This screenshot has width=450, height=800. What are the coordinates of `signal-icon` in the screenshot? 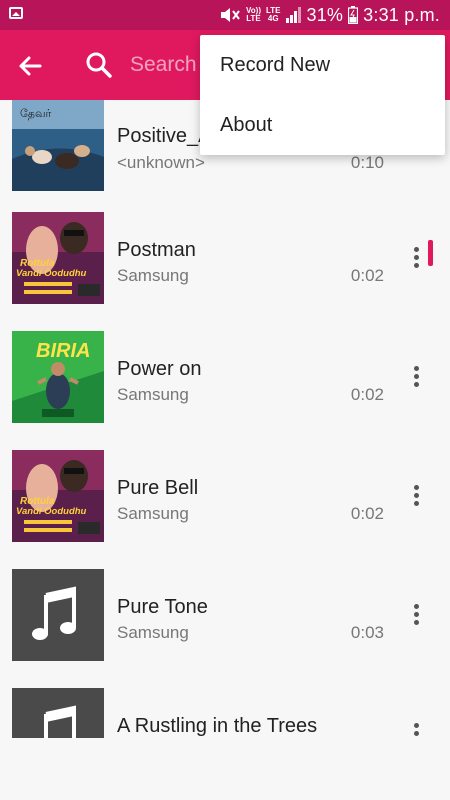 It's located at (293, 15).